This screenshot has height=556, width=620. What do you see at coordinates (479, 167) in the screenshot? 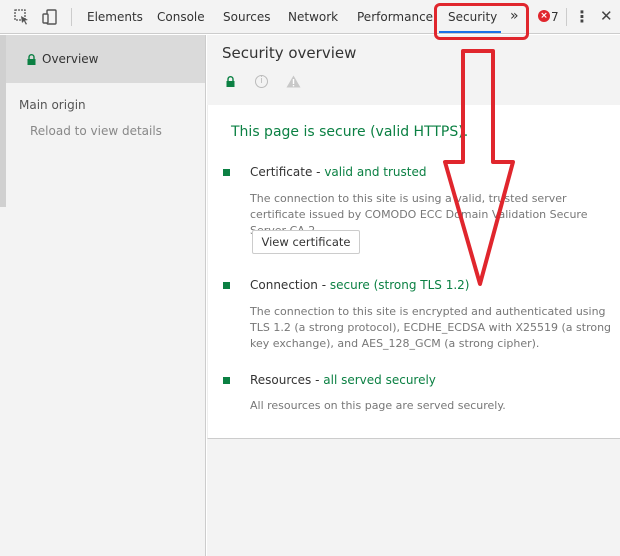
I see `annotation-arrow-icon` at bounding box center [479, 167].